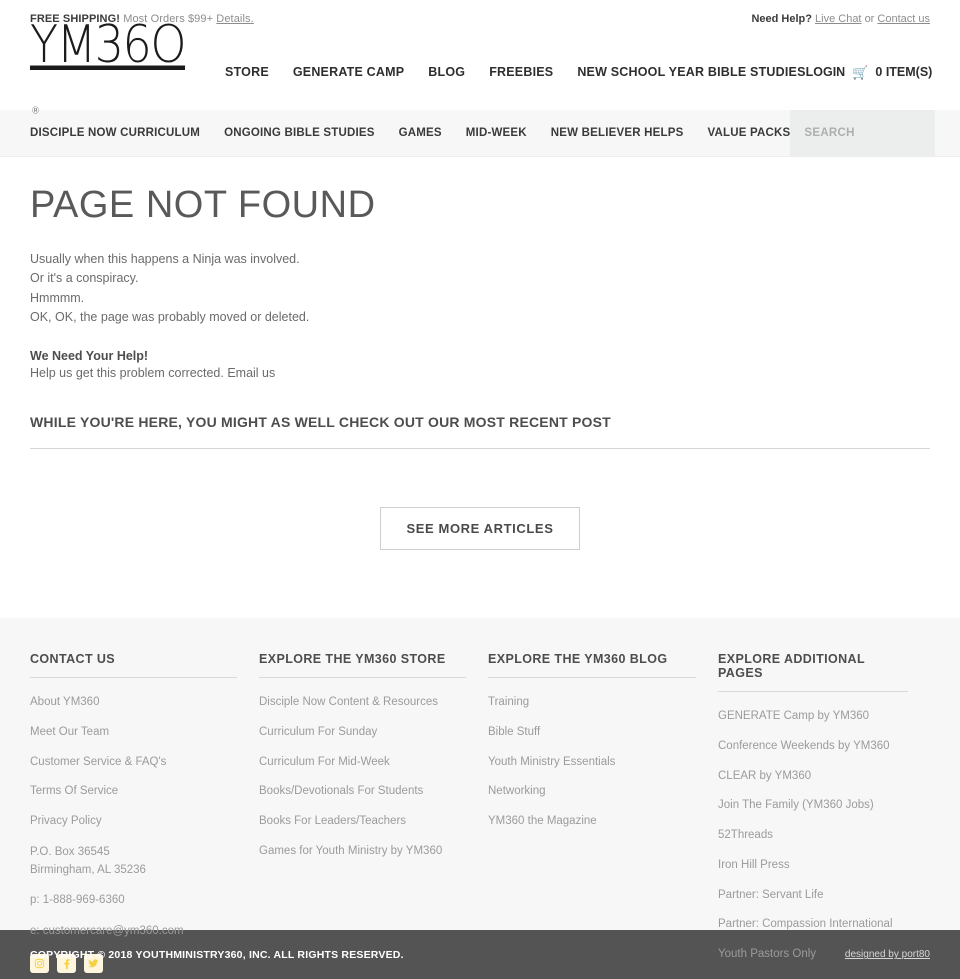 The width and height of the screenshot is (960, 979). What do you see at coordinates (496, 133) in the screenshot?
I see `catnav-item-mid-week: MID-WEEK` at bounding box center [496, 133].